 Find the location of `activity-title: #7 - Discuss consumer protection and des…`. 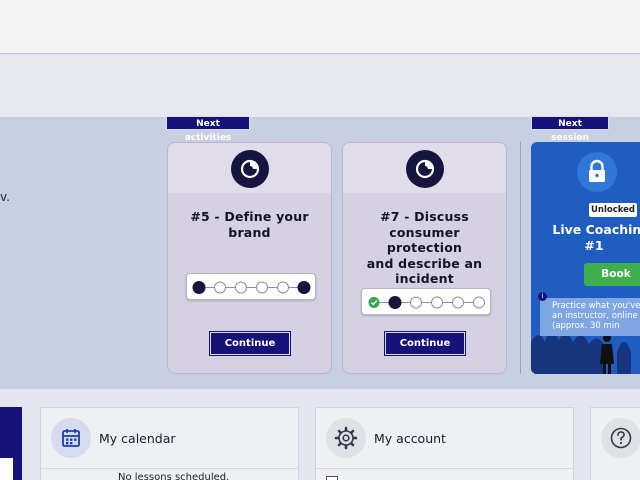

activity-title: #7 - Discuss consumer protection and des… is located at coordinates (424, 248).